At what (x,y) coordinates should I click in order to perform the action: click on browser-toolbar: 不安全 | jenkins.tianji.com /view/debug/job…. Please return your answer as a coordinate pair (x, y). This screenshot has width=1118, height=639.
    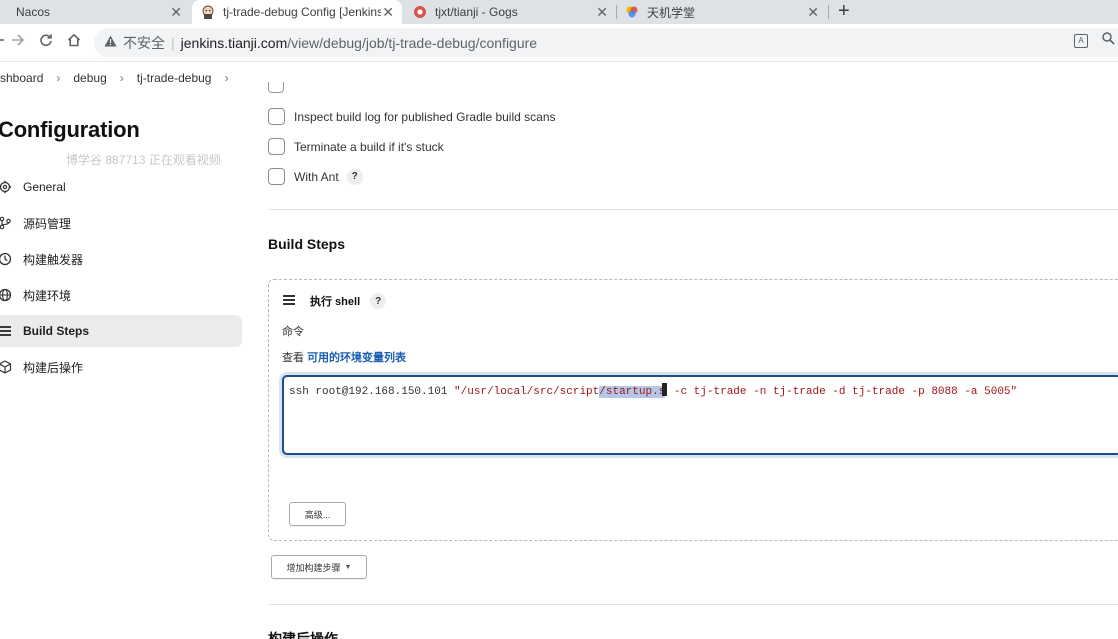
    Looking at the image, I should click on (559, 42).